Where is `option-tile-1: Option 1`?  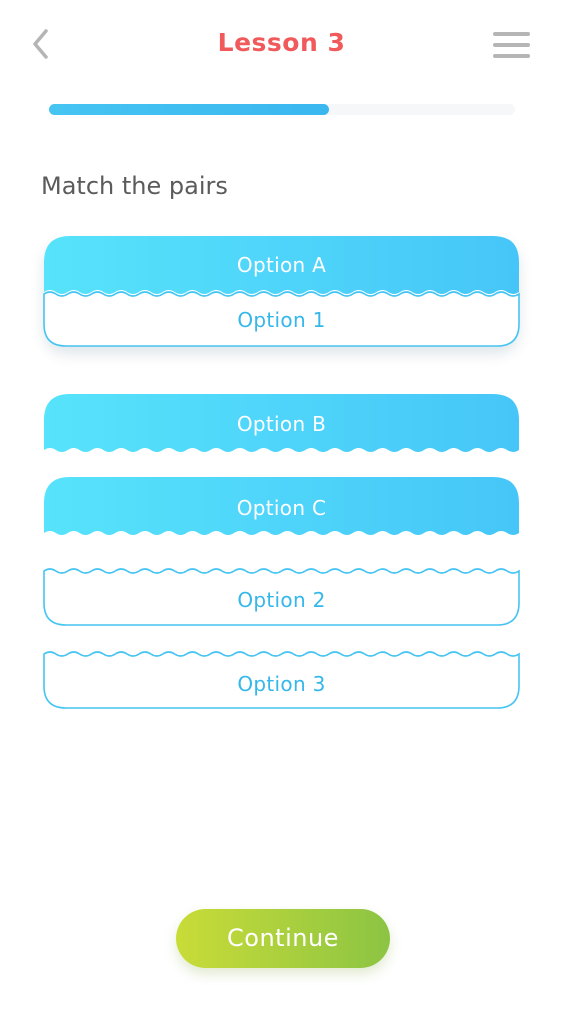 option-tile-1: Option 1 is located at coordinates (281, 318).